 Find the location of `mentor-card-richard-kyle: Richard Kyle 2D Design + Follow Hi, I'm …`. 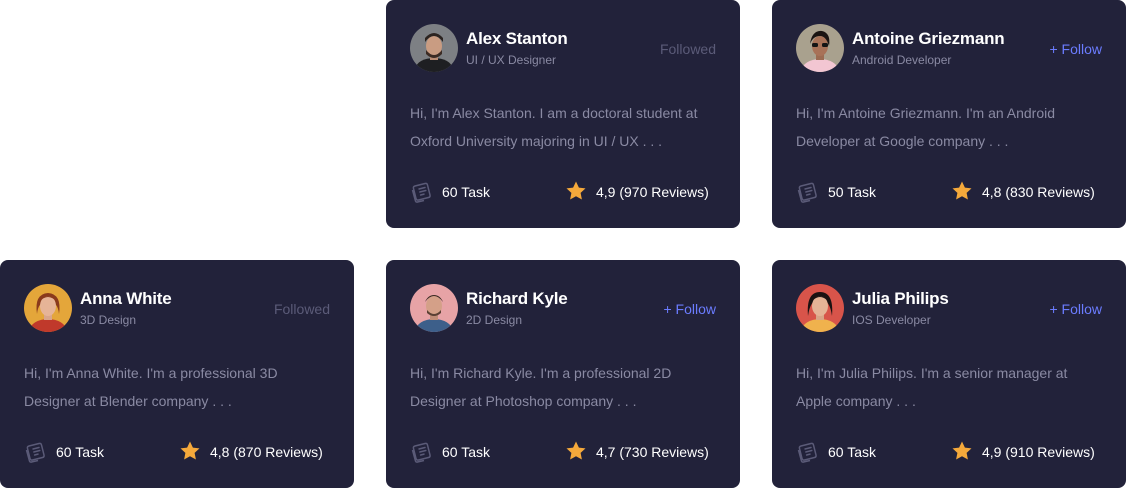

mentor-card-richard-kyle: Richard Kyle 2D Design + Follow Hi, I'm … is located at coordinates (563, 374).